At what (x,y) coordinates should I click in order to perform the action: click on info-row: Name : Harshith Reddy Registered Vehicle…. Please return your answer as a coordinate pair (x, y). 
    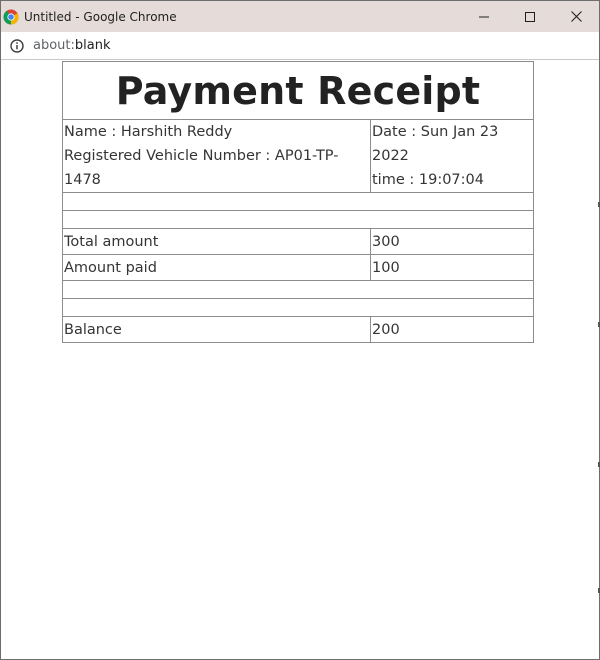
    Looking at the image, I should click on (298, 156).